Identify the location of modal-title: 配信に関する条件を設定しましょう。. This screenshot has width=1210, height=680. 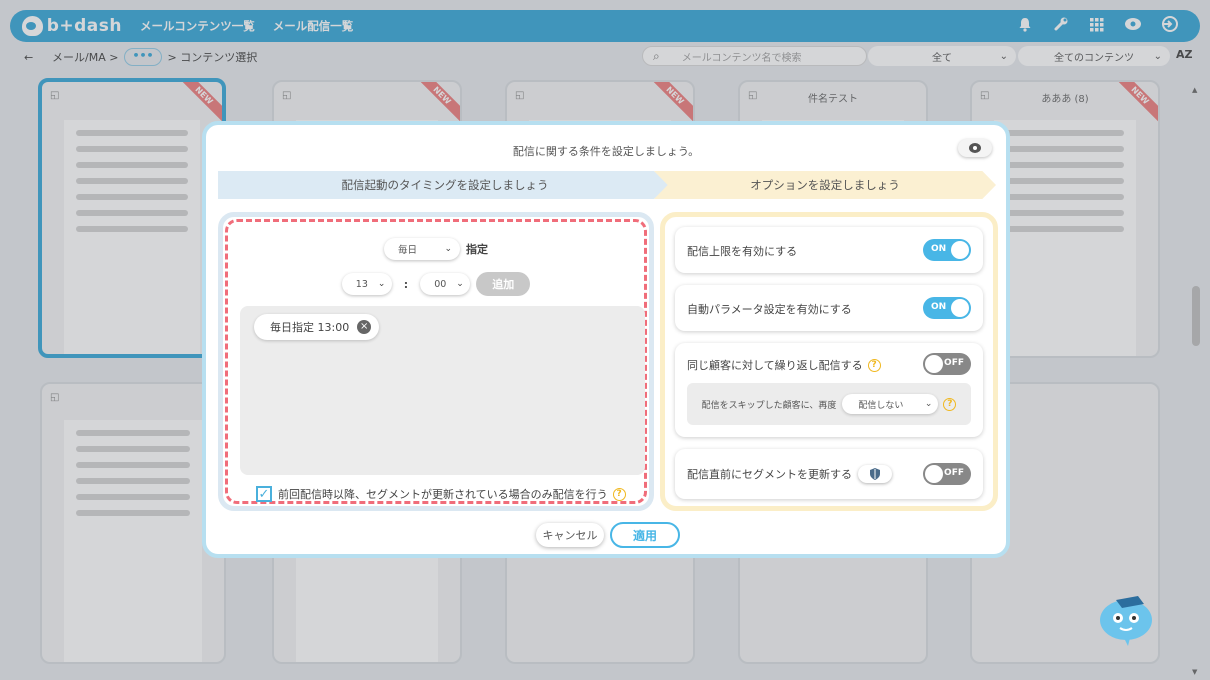
(606, 151).